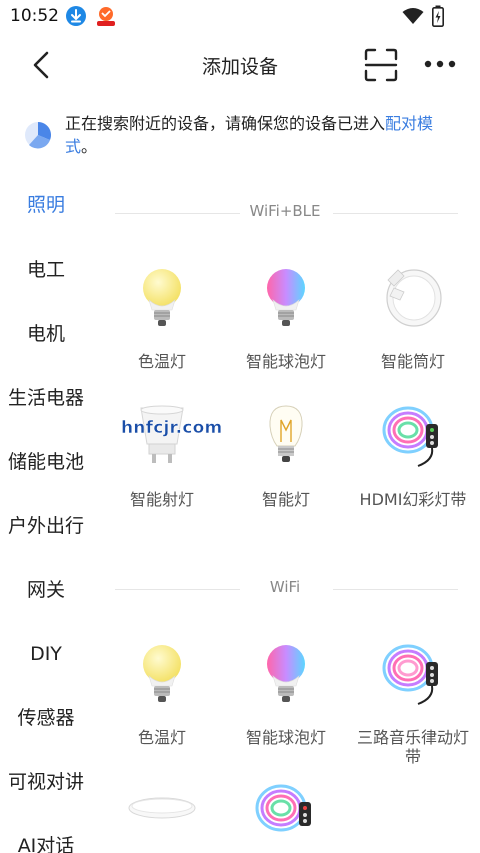 The height and width of the screenshot is (853, 480). I want to click on device-card: 三路音乐律动灯带, so click(413, 704).